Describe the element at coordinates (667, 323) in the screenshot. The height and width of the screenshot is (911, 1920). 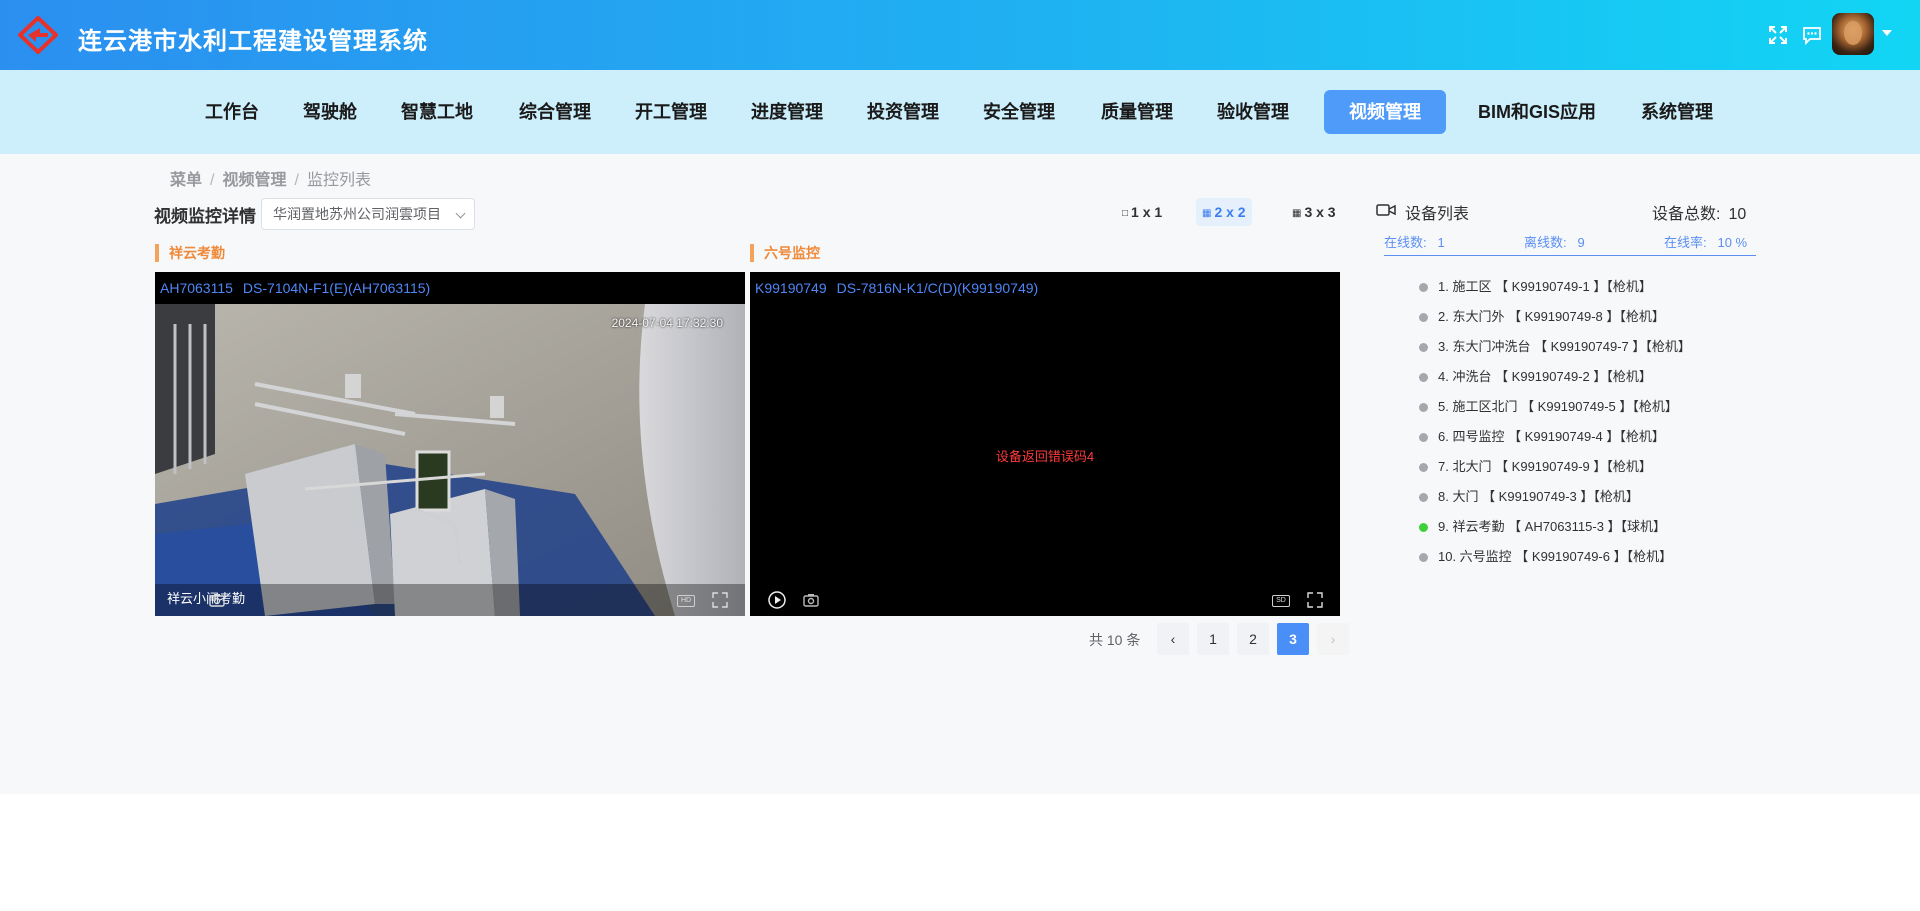
I see `video-osd-time: 2024-07-04 17:32:30` at that location.